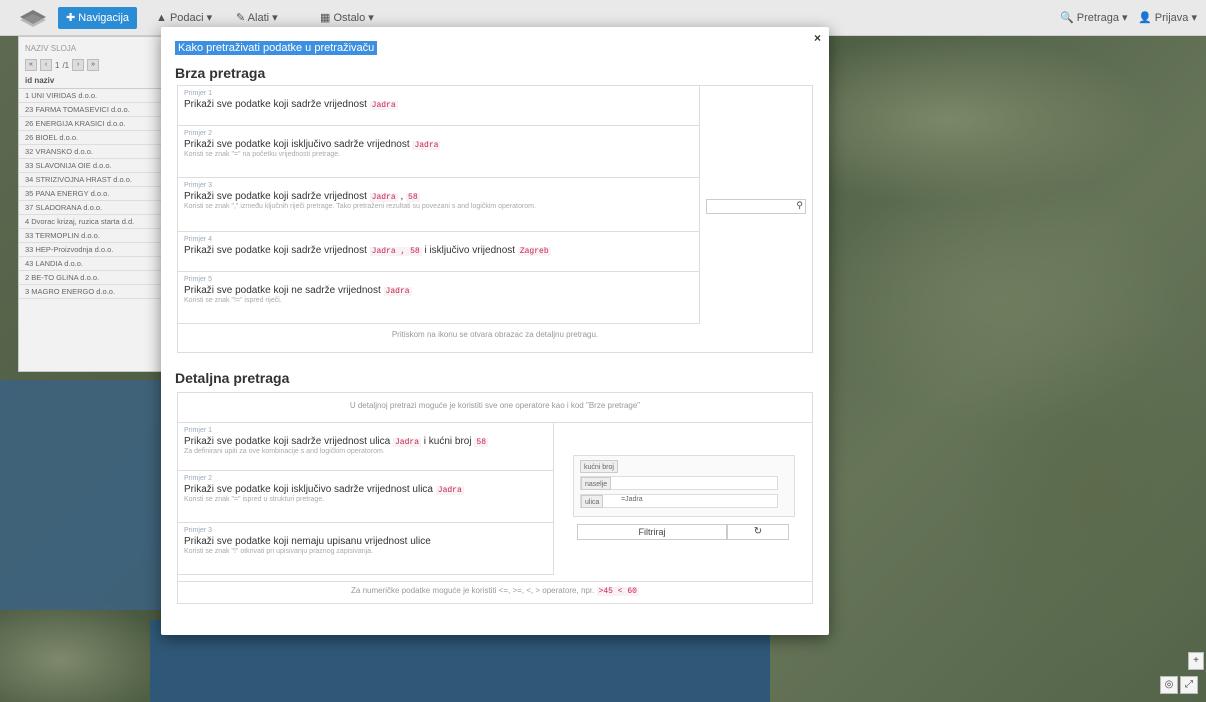  Describe the element at coordinates (92, 166) in the screenshot. I see `table-row: 33 SLAVONIJA OIE d.o.o.` at that location.